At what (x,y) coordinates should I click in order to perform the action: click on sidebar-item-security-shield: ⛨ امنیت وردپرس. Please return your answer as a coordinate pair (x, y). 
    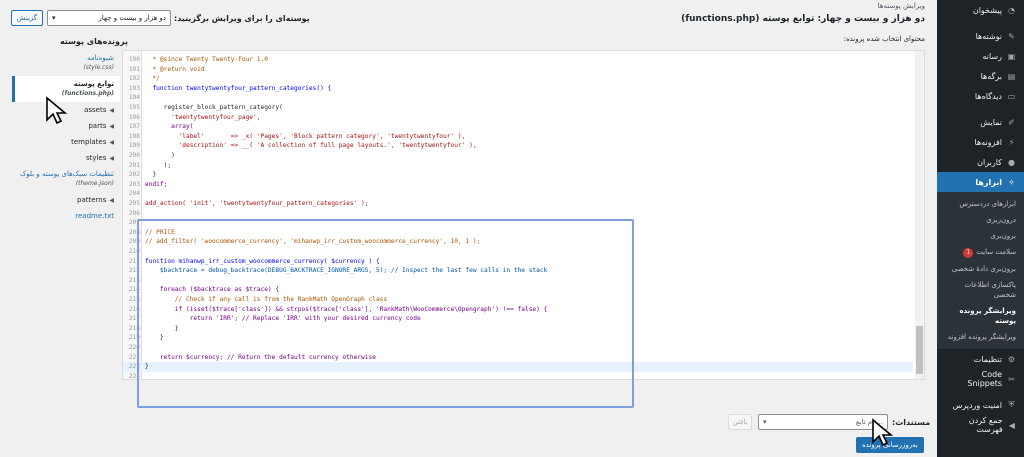
    Looking at the image, I should click on (980, 405).